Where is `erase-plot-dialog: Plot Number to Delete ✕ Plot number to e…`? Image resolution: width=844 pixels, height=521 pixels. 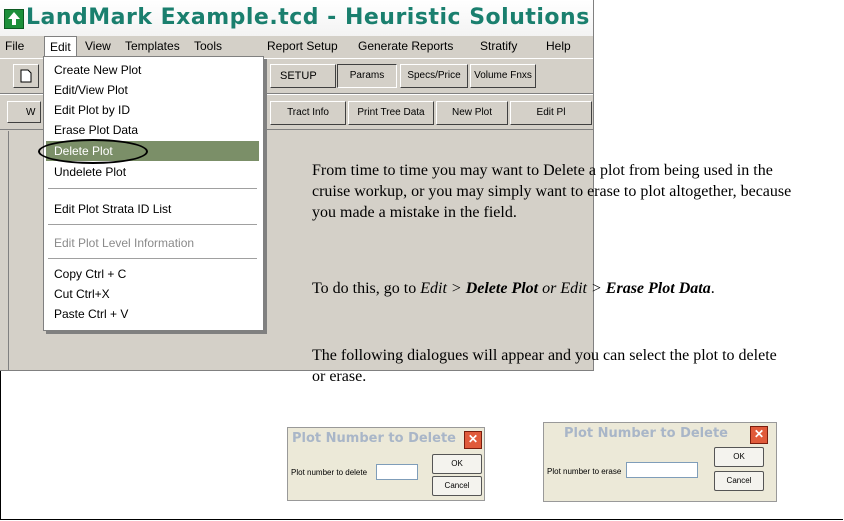
erase-plot-dialog: Plot Number to Delete ✕ Plot number to e… is located at coordinates (660, 462).